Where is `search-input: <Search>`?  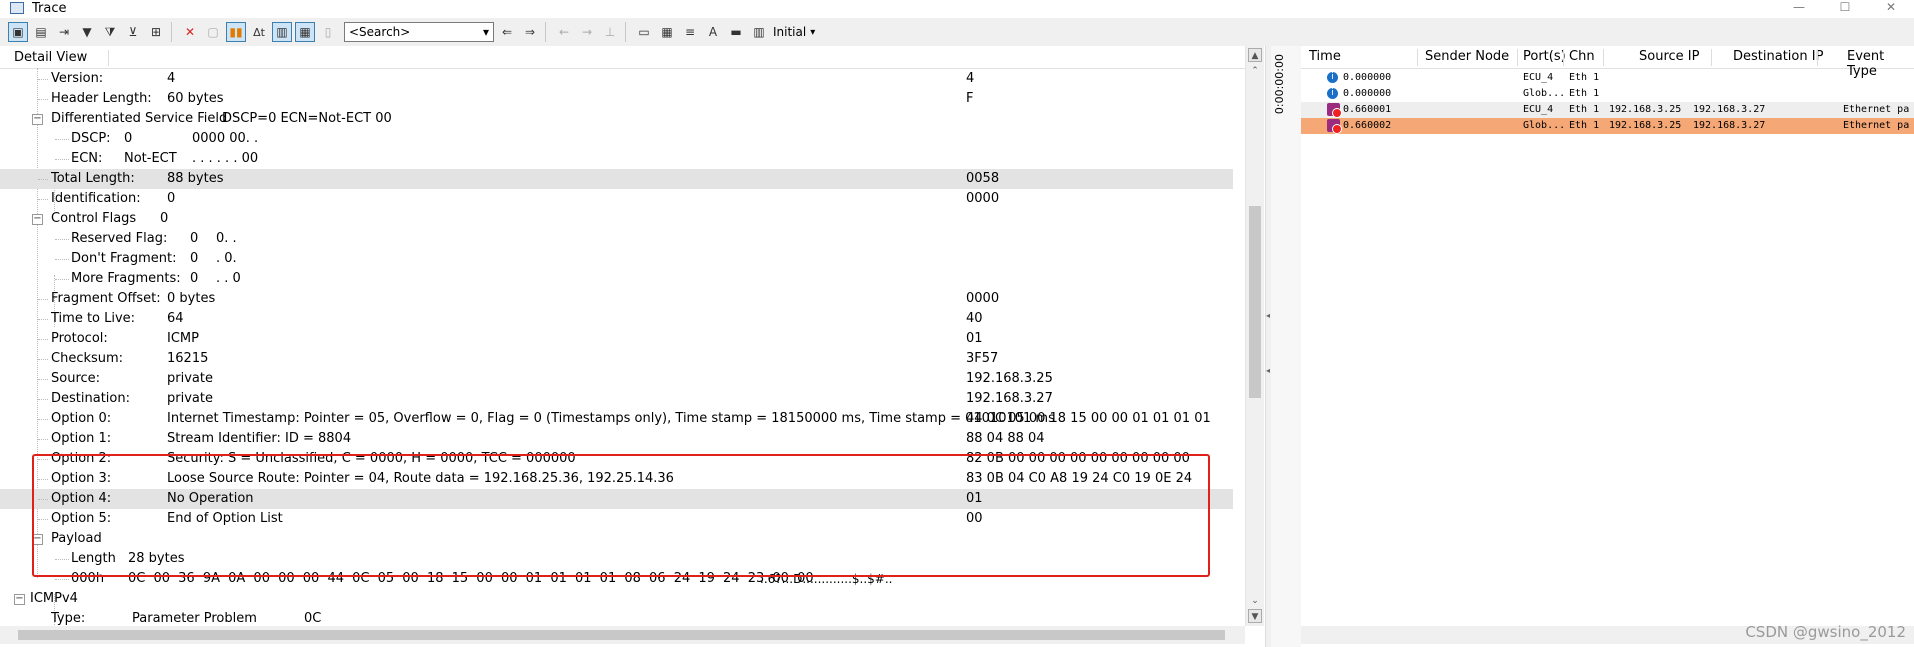
search-input: <Search> is located at coordinates (379, 32).